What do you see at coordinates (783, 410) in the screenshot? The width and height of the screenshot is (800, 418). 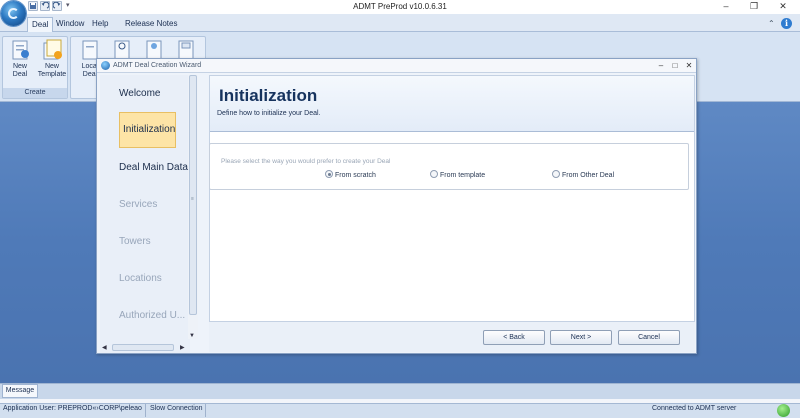 I see `connection-status-icon` at bounding box center [783, 410].